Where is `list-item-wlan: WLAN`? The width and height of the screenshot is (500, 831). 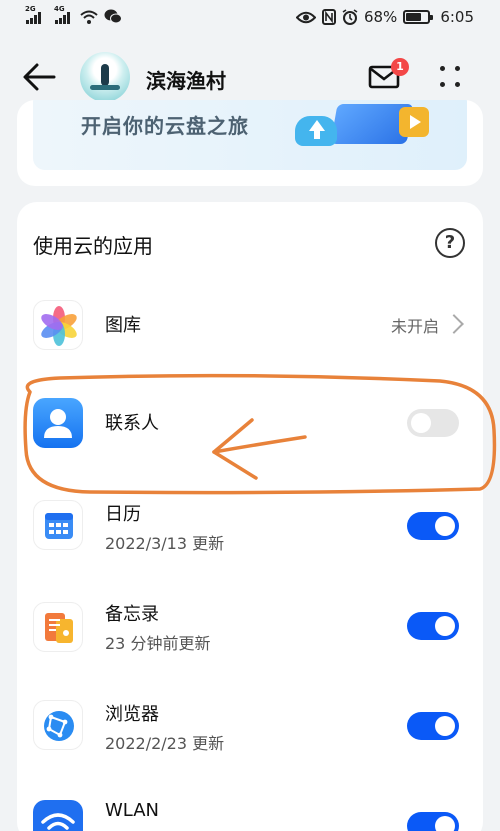 list-item-wlan: WLAN is located at coordinates (250, 814).